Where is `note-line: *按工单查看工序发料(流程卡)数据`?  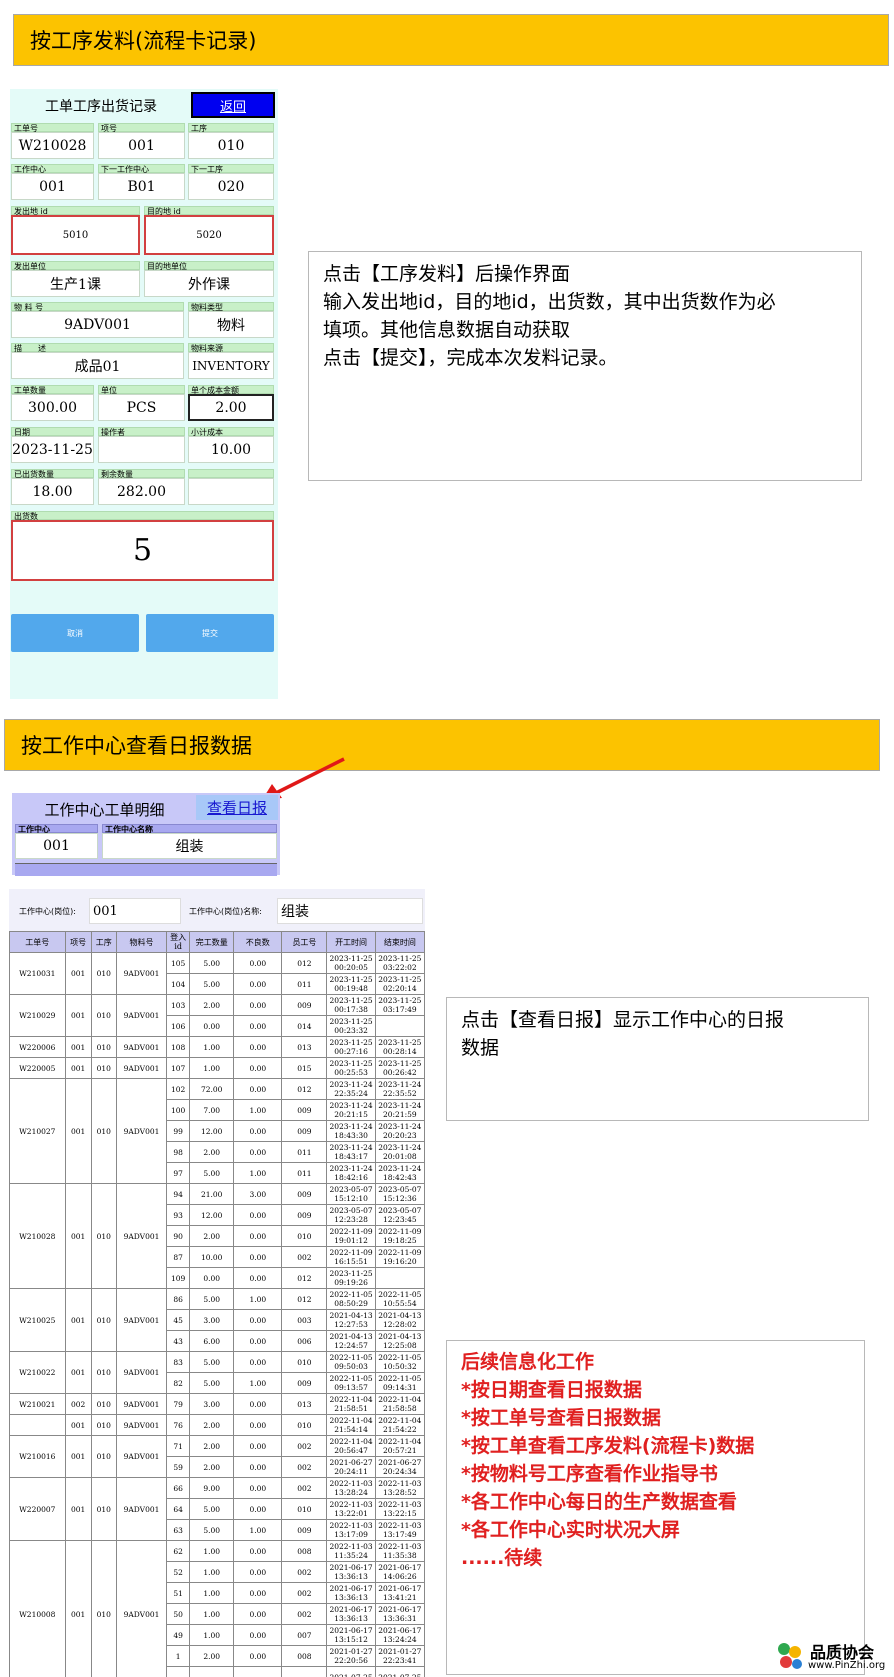 note-line: *按工单查看工序发料(流程卡)数据 is located at coordinates (608, 1446).